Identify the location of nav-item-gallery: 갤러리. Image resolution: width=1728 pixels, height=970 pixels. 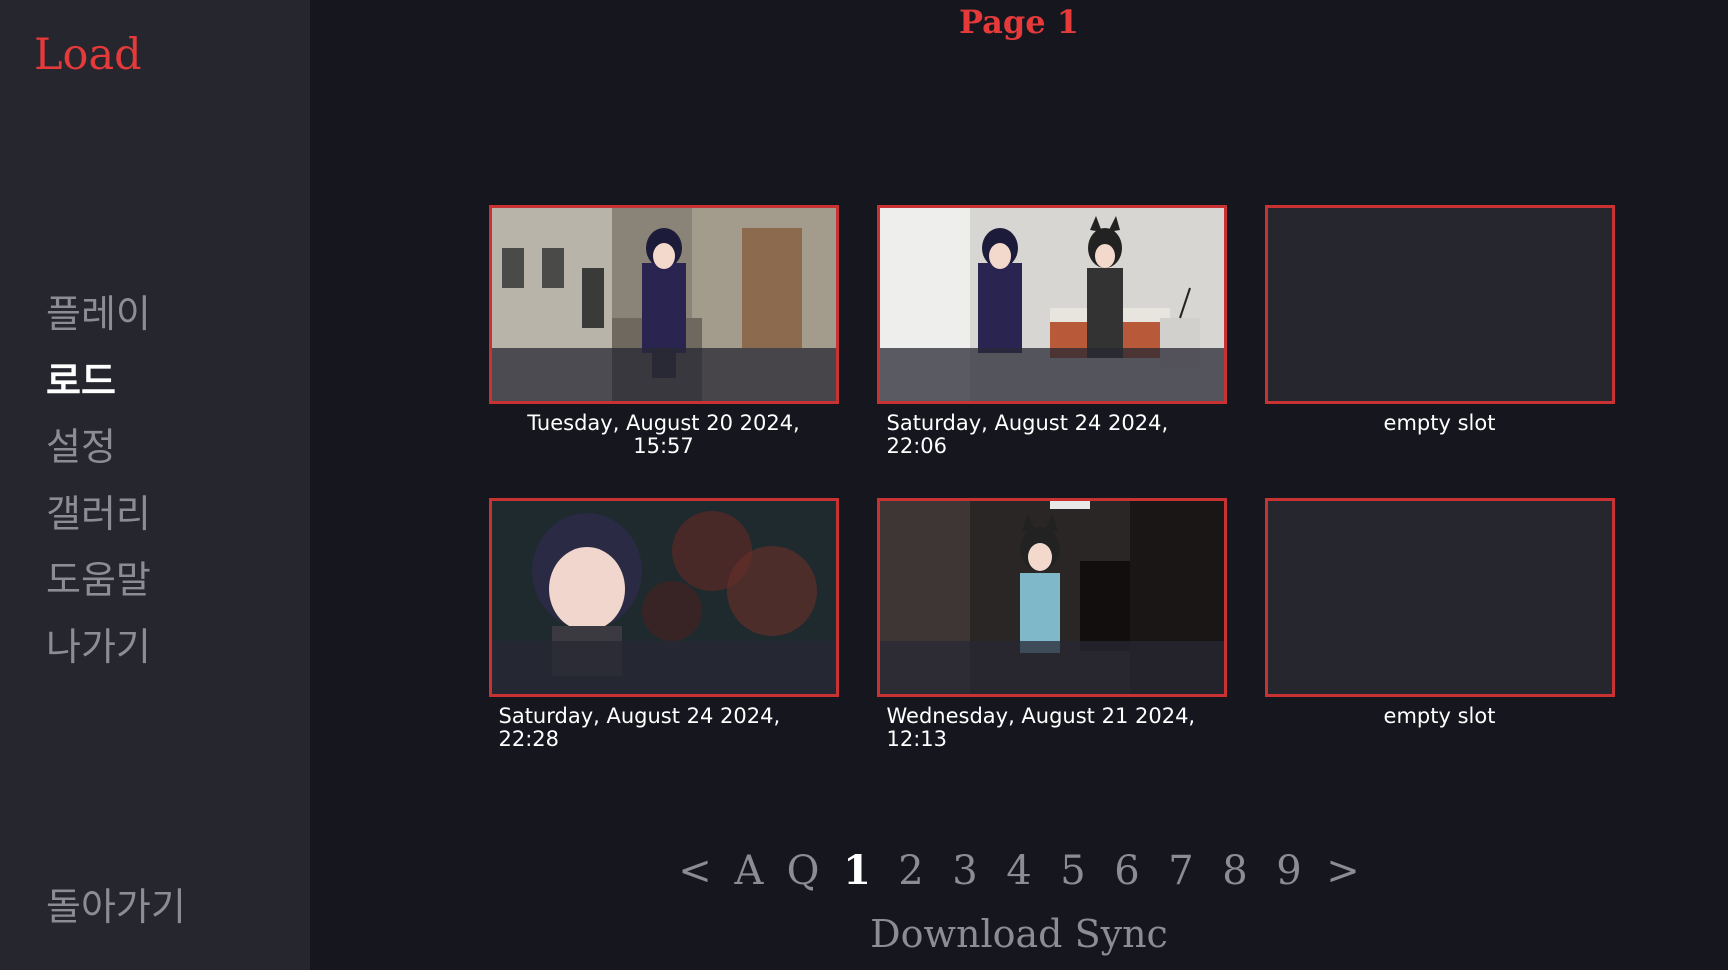
(98, 521).